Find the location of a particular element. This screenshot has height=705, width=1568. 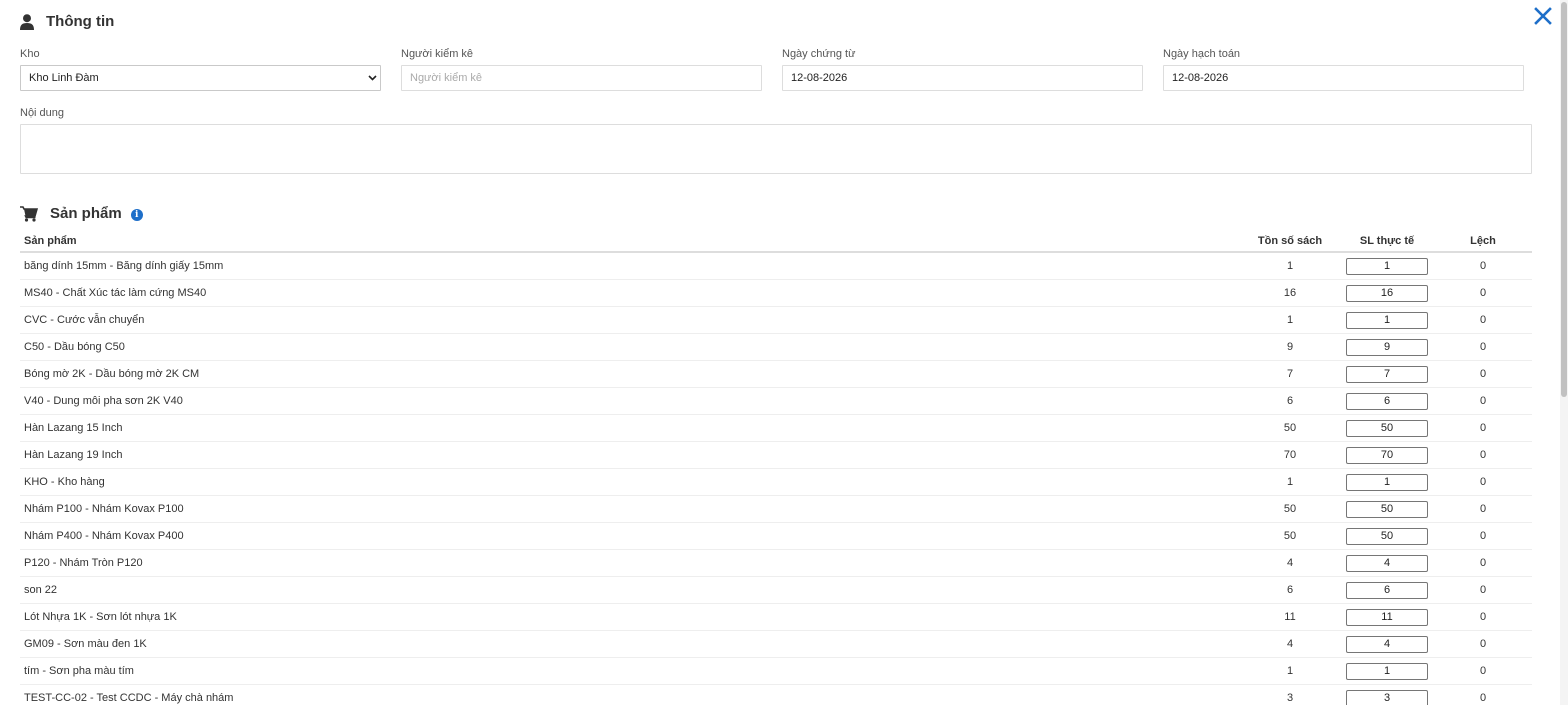

product-name: GM09 - Sơn màu đen 1K is located at coordinates (85, 644).